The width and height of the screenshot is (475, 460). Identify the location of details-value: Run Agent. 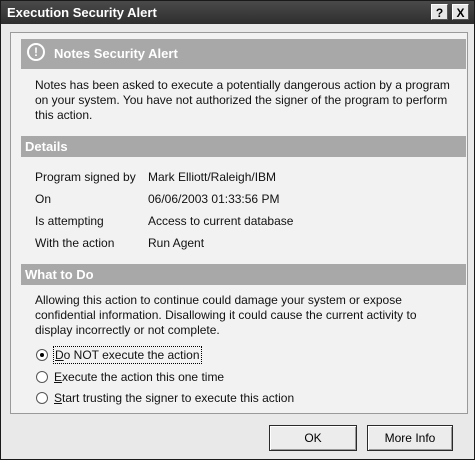
(176, 243).